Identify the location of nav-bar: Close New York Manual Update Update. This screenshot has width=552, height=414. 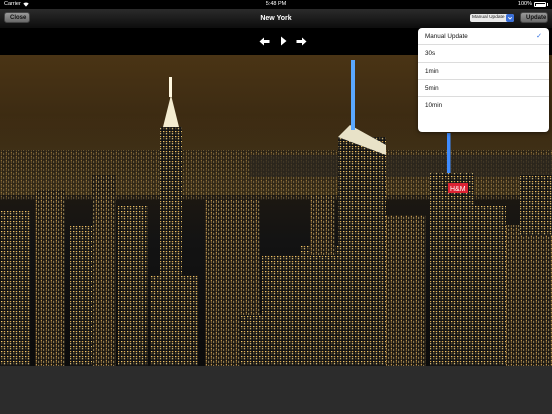
(276, 18).